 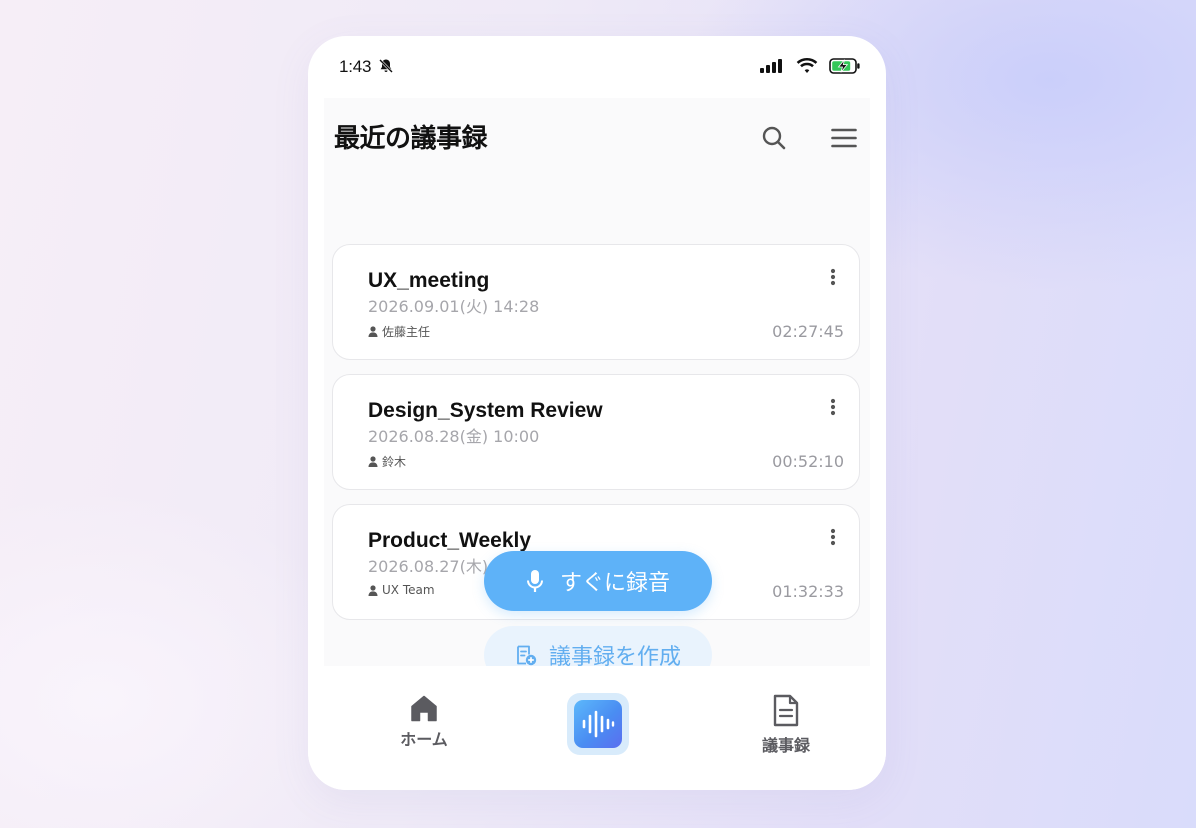 I want to click on participant-name: UX Team, so click(x=408, y=590).